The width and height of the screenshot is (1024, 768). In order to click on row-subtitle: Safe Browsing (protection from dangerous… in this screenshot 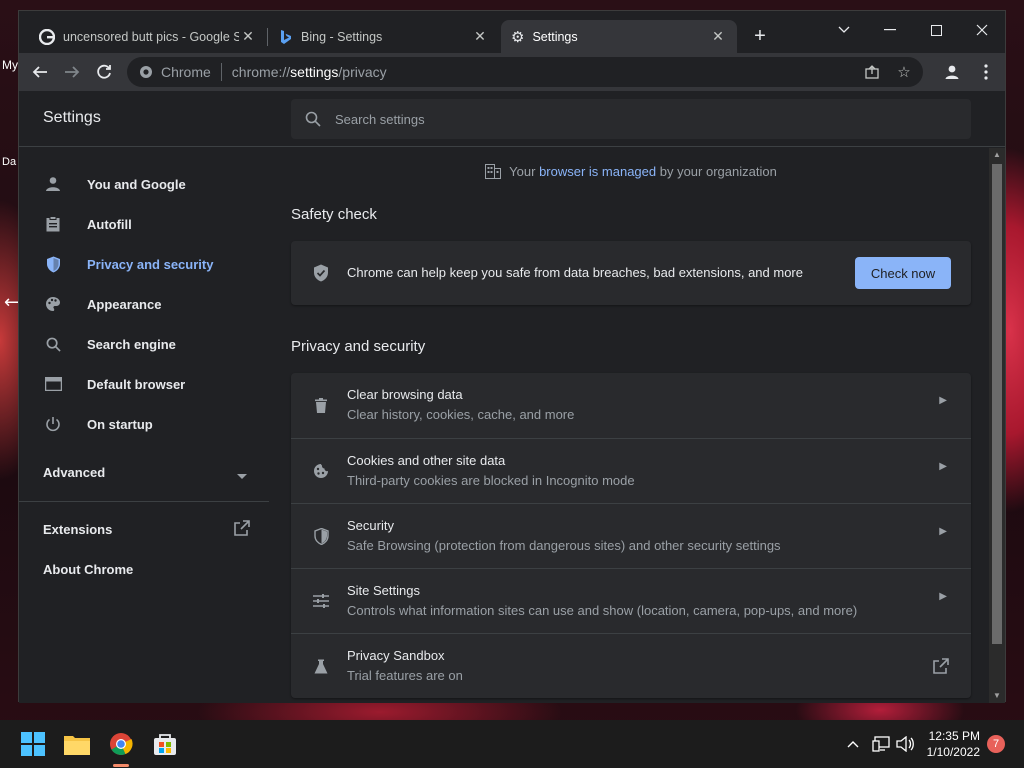, I will do `click(564, 545)`.